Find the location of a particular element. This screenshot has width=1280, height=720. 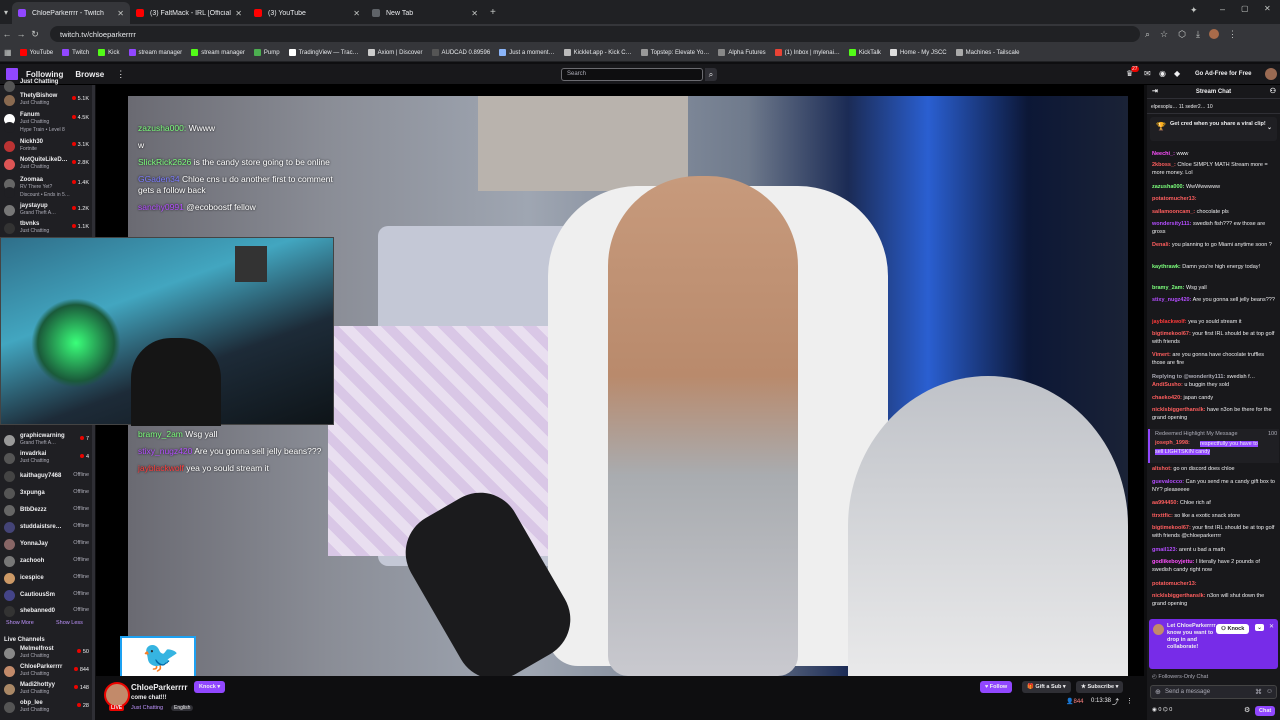

tab-twitch: ChloeParkerrrr - Twitch ✕ is located at coordinates (71, 13).